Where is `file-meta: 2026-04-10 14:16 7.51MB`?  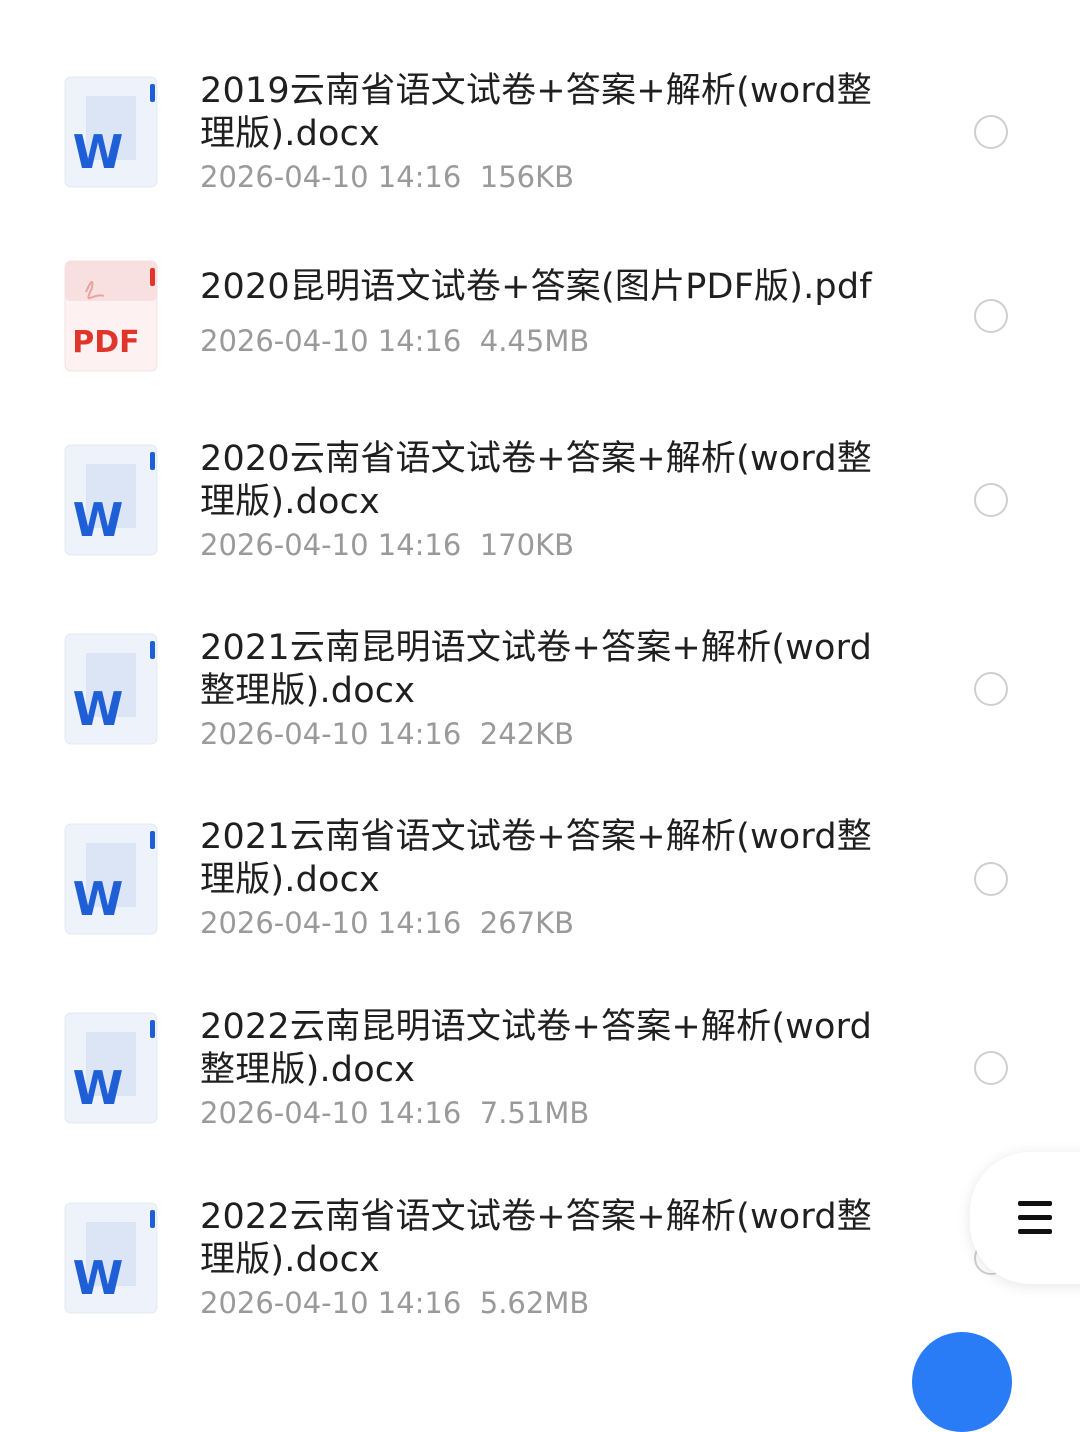
file-meta: 2026-04-10 14:16 7.51MB is located at coordinates (394, 1113).